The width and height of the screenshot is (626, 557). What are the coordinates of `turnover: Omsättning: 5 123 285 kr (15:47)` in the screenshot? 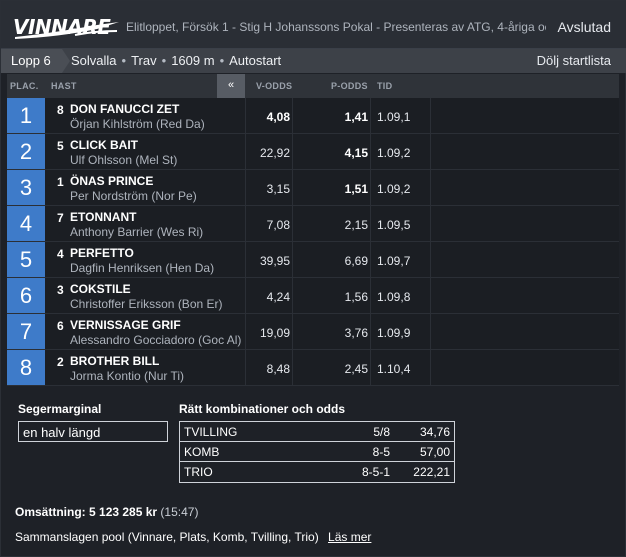 It's located at (106, 512).